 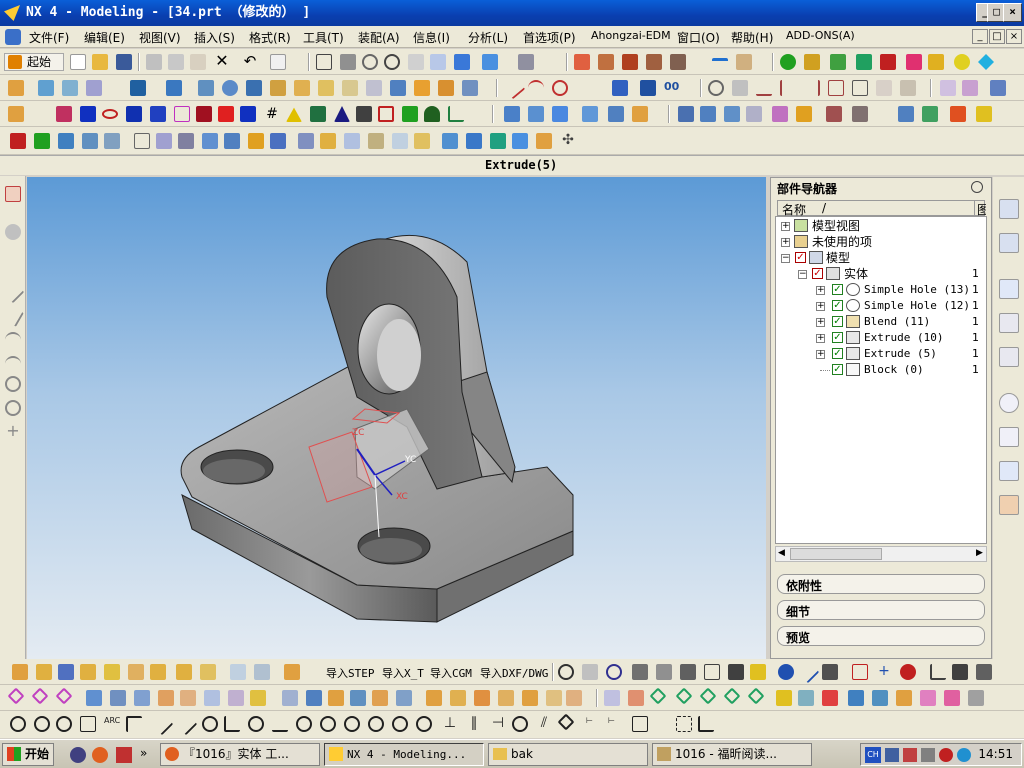 I want to click on copy-icon, so click(x=176, y=62).